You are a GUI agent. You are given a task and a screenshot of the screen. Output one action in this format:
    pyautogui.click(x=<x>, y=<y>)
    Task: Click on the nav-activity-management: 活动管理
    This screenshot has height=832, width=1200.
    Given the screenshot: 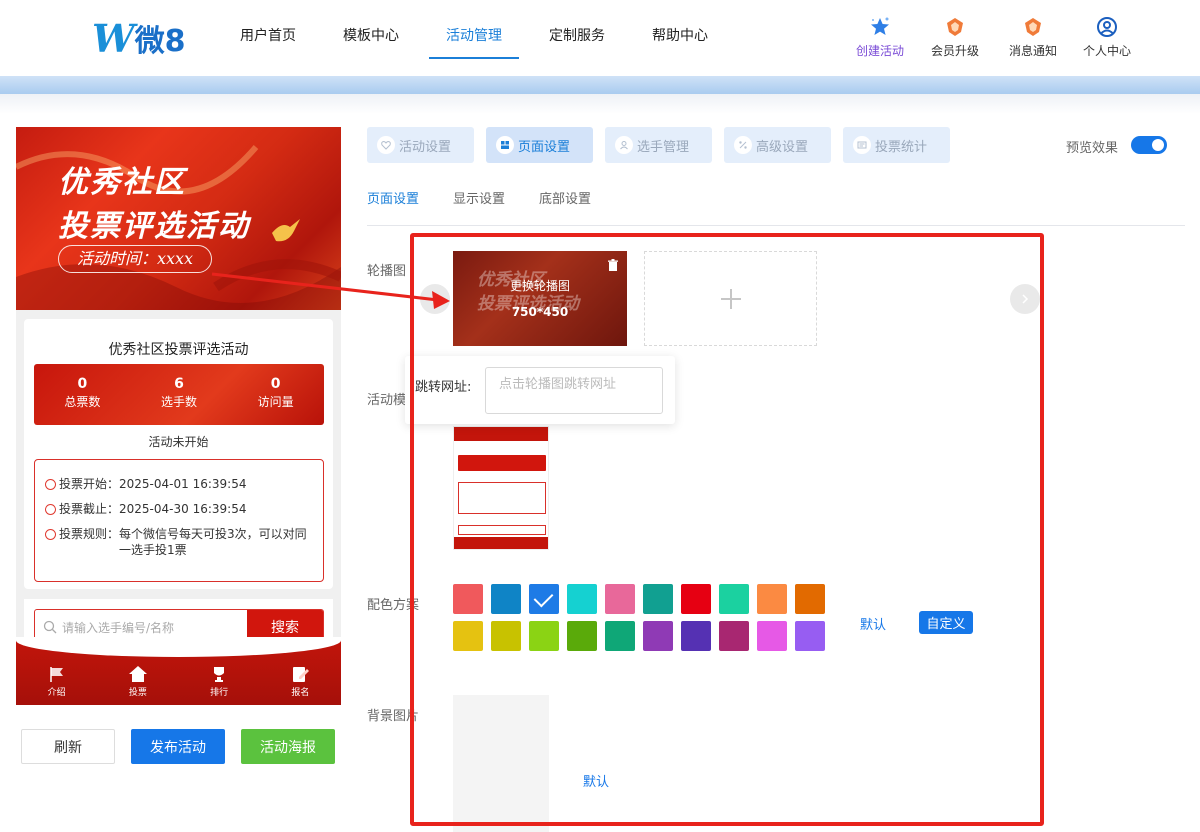 What is the action you would take?
    pyautogui.click(x=474, y=30)
    